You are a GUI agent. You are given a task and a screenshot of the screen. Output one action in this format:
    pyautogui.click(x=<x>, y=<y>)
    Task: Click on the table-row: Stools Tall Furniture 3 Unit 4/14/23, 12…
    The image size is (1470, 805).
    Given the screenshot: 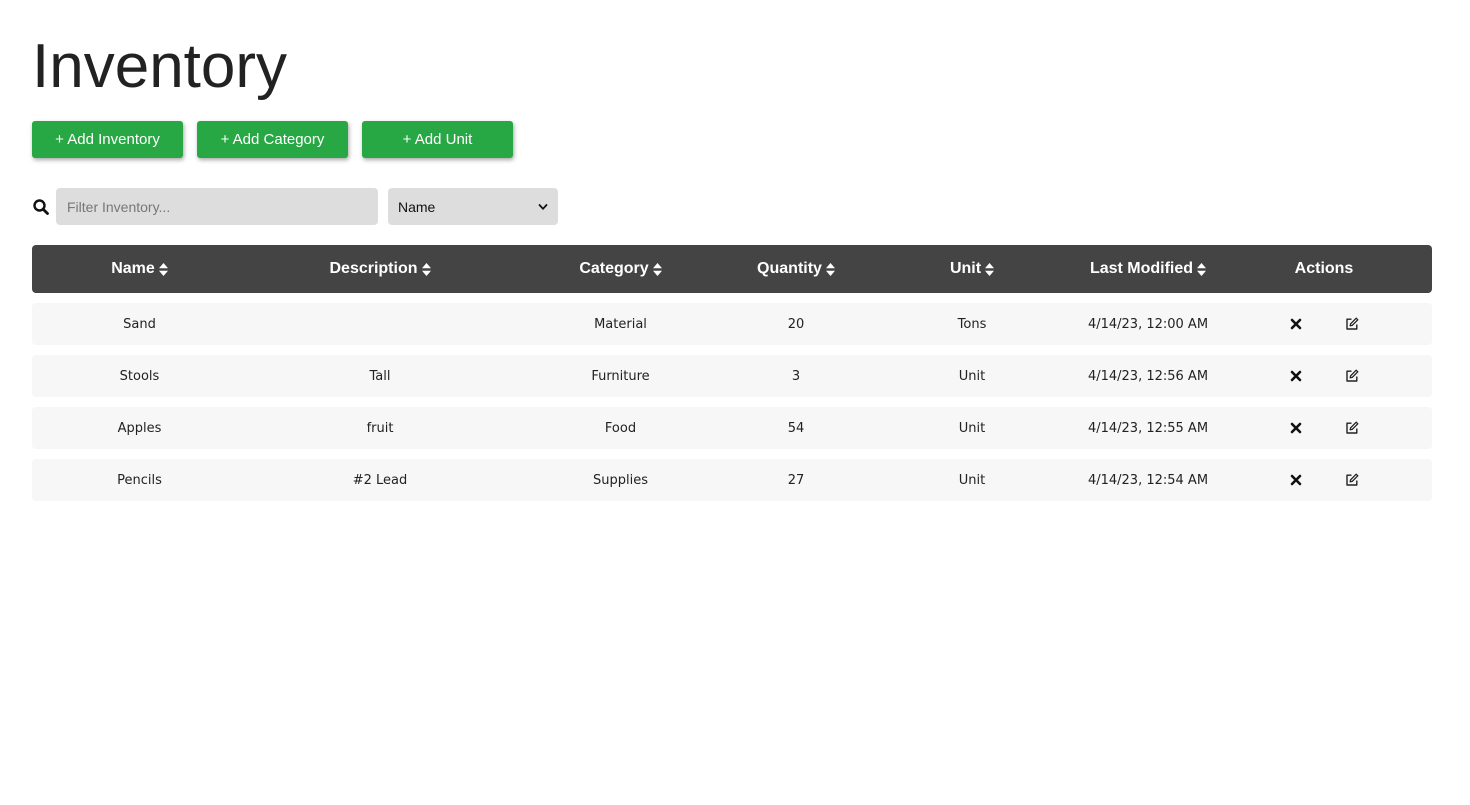 What is the action you would take?
    pyautogui.click(x=732, y=376)
    